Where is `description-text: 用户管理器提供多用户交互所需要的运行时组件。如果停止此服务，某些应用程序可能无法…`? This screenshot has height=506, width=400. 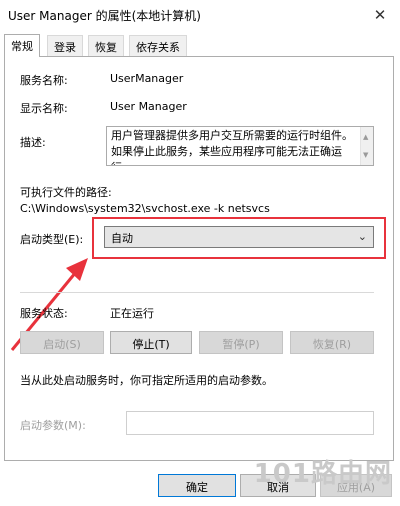 description-text: 用户管理器提供多用户交互所需要的运行时组件。如果停止此服务，某些应用程序可能无法… is located at coordinates (232, 147).